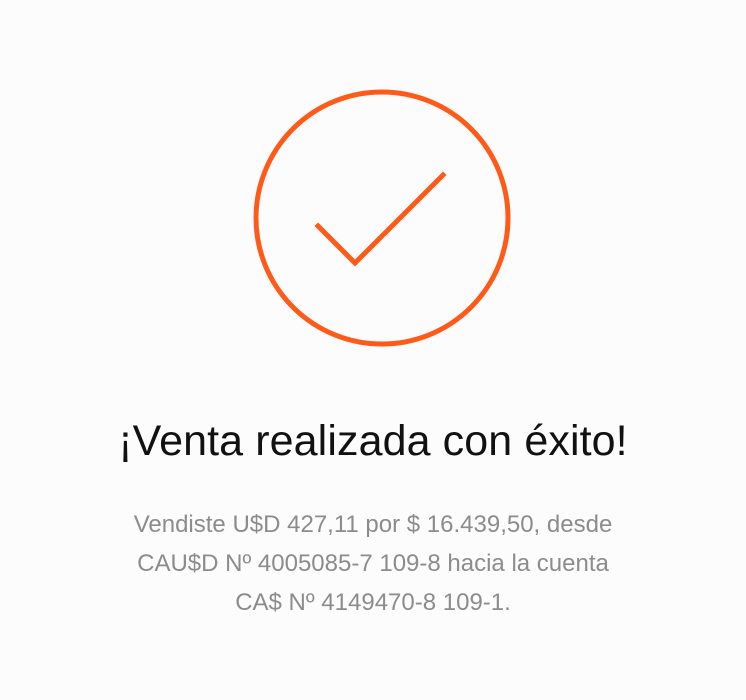 The height and width of the screenshot is (700, 746). I want to click on transaction-message-line: CAU$D Nº 4005085-7 109-8 hacia la cuenta, so click(373, 563).